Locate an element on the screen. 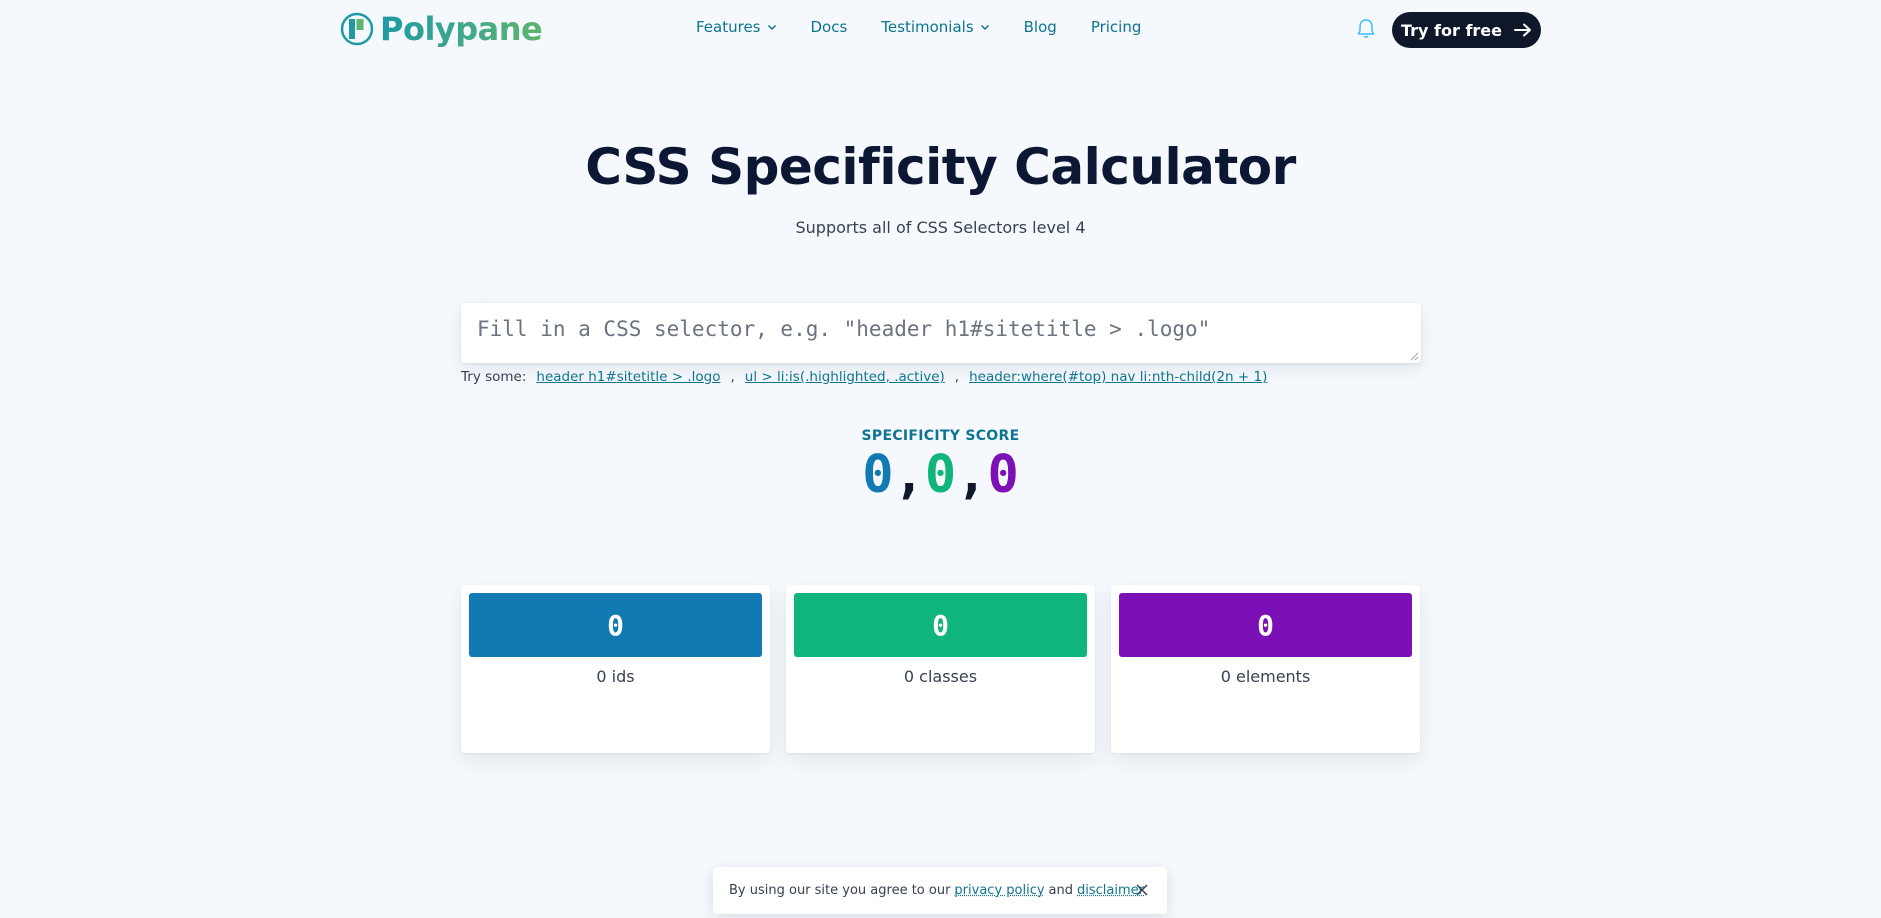  nav-item-label: Testimonials is located at coordinates (927, 27).